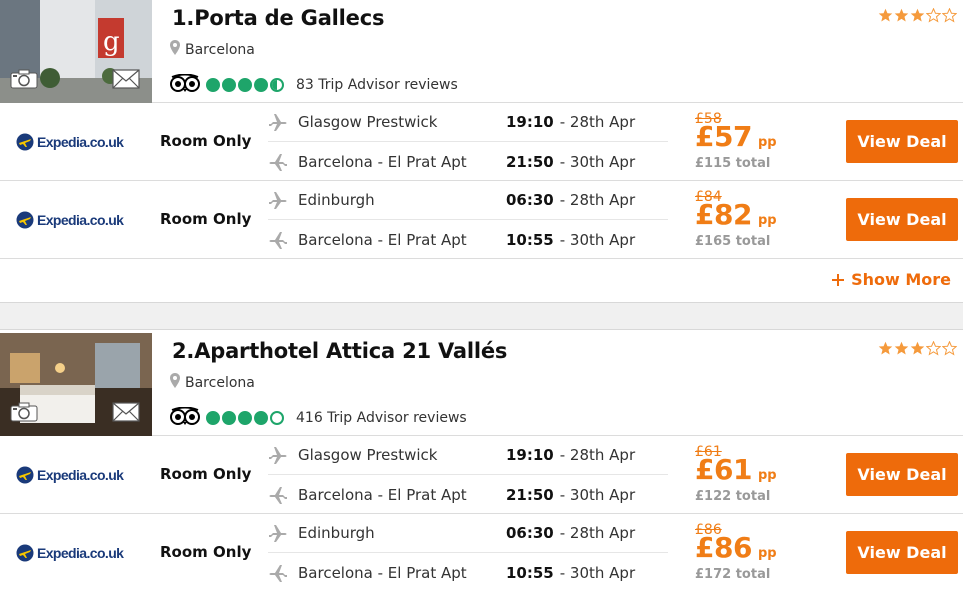 This screenshot has width=963, height=590. I want to click on departure-airport: Edinburgh, so click(336, 200).